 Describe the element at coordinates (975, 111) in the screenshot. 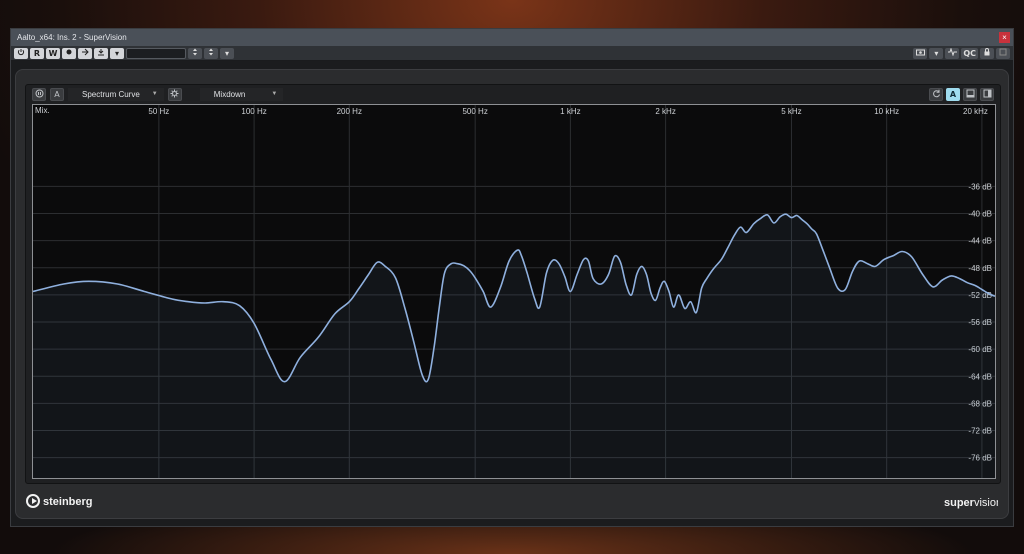

I see `x-tick-label: 20 kHz` at that location.